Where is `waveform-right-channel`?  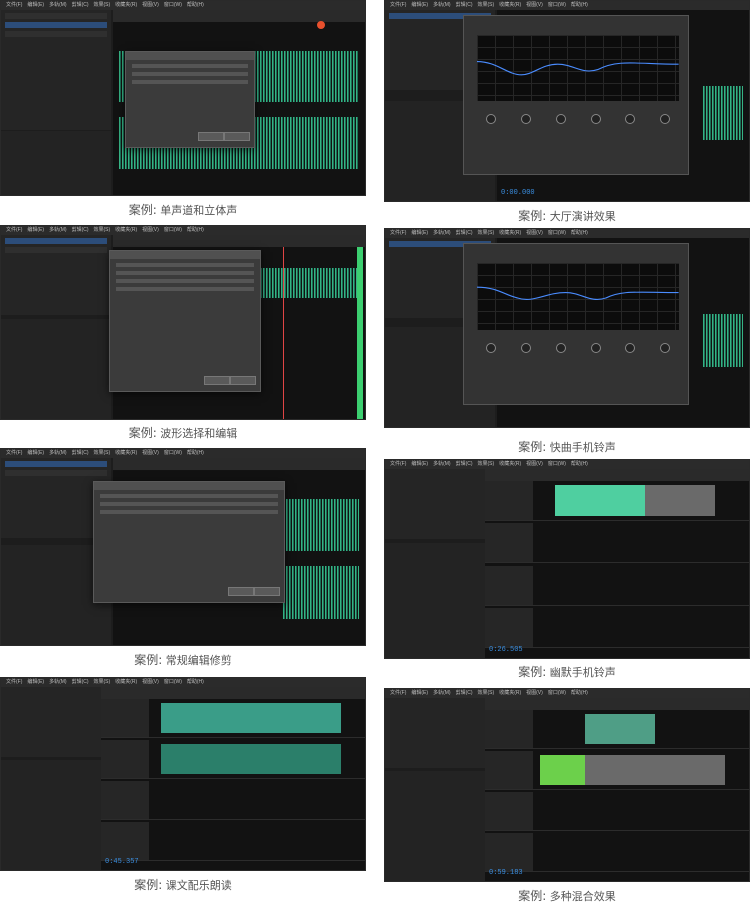 waveform-right-channel is located at coordinates (321, 592).